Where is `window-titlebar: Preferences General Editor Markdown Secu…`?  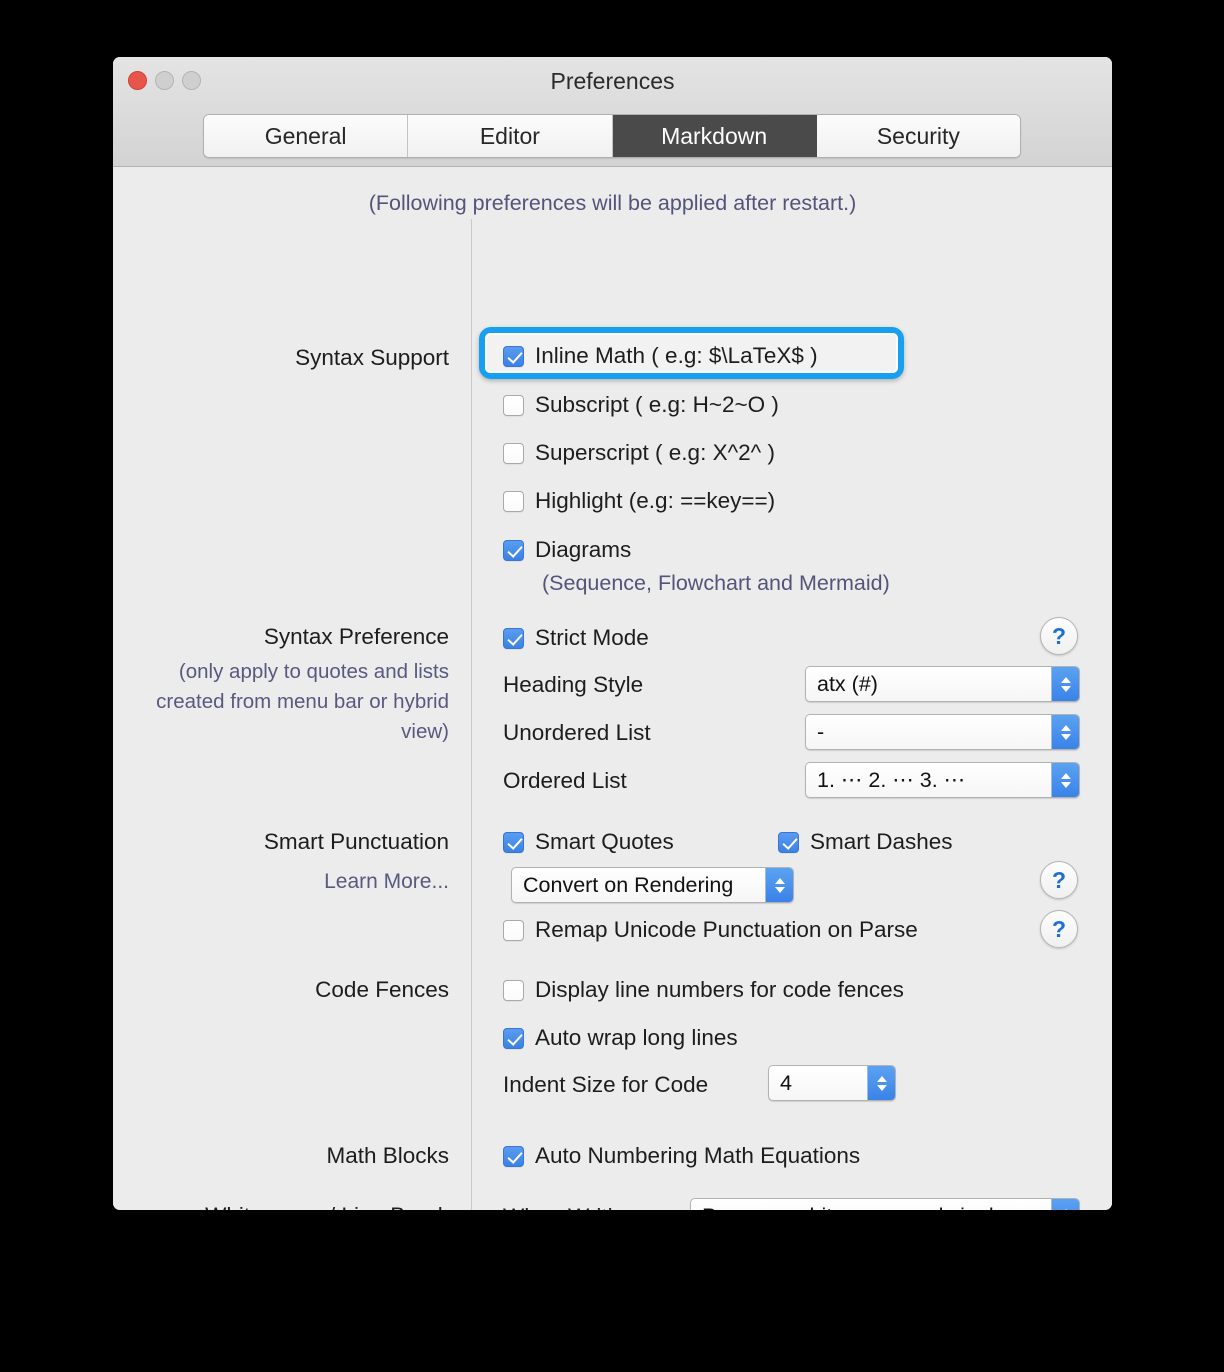
window-titlebar: Preferences General Editor Markdown Secu… is located at coordinates (612, 112).